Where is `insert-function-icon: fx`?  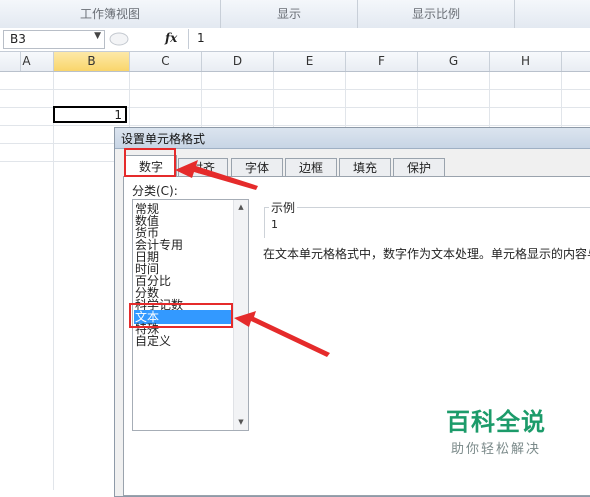
insert-function-icon: fx is located at coordinates (171, 38).